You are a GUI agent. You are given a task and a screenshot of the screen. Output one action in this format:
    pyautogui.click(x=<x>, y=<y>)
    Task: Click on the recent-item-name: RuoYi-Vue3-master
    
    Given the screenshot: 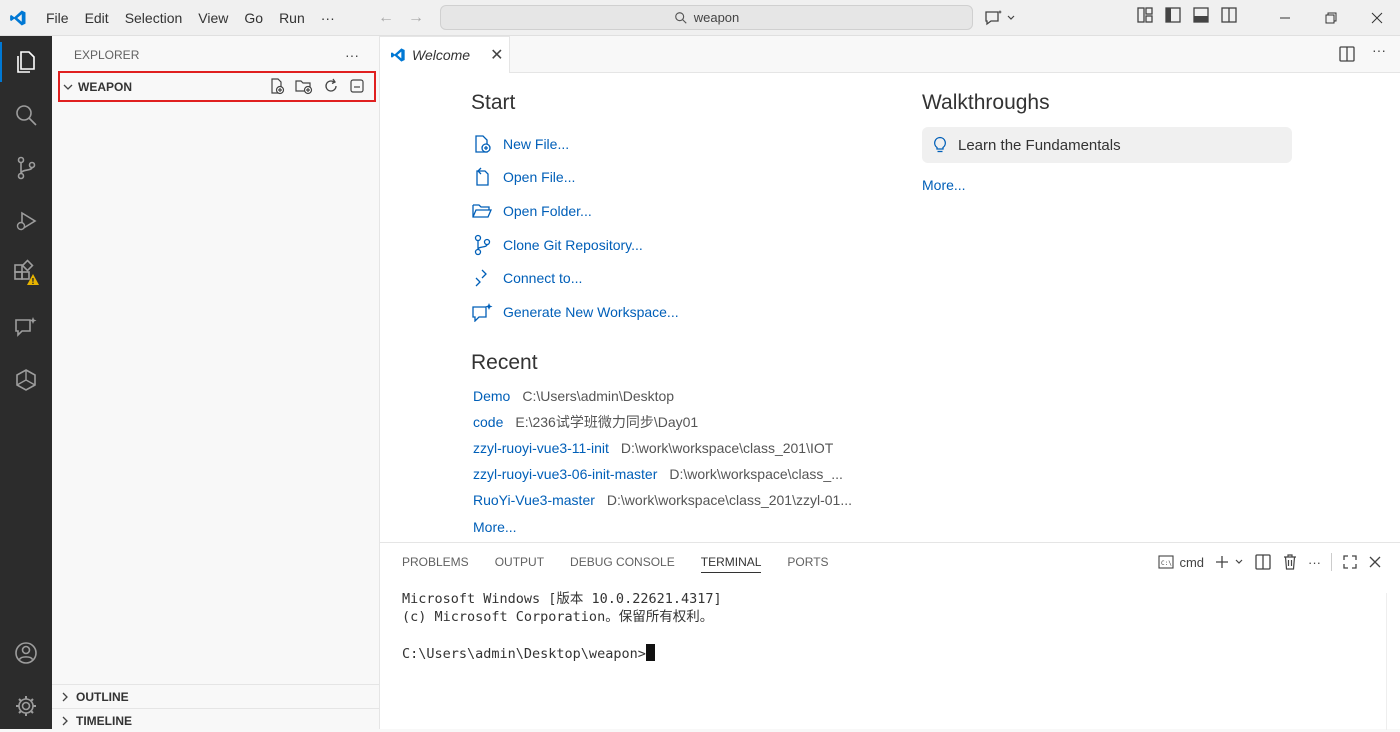 What is the action you would take?
    pyautogui.click(x=534, y=500)
    